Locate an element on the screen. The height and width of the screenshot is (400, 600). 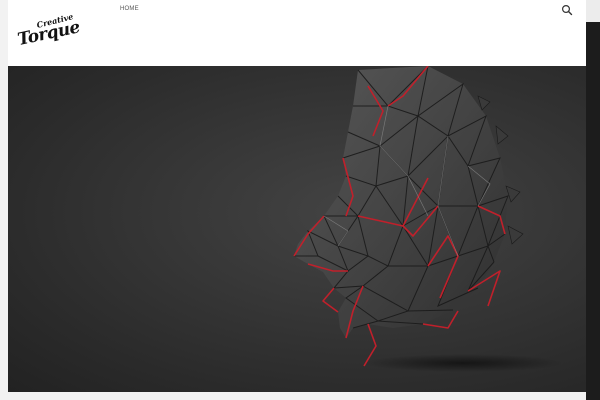
right-rail-top is located at coordinates (593, 11).